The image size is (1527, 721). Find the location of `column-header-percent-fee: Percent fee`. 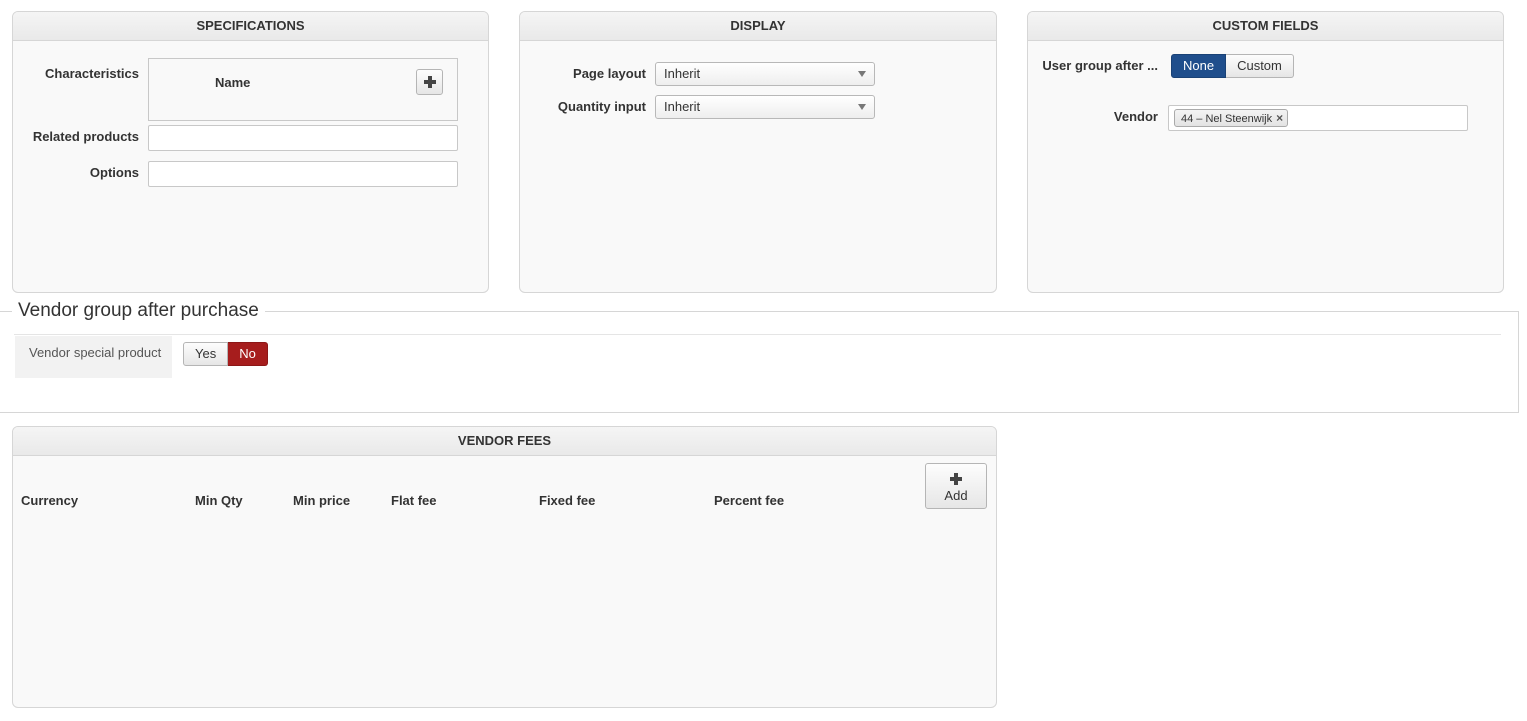

column-header-percent-fee: Percent fee is located at coordinates (749, 500).